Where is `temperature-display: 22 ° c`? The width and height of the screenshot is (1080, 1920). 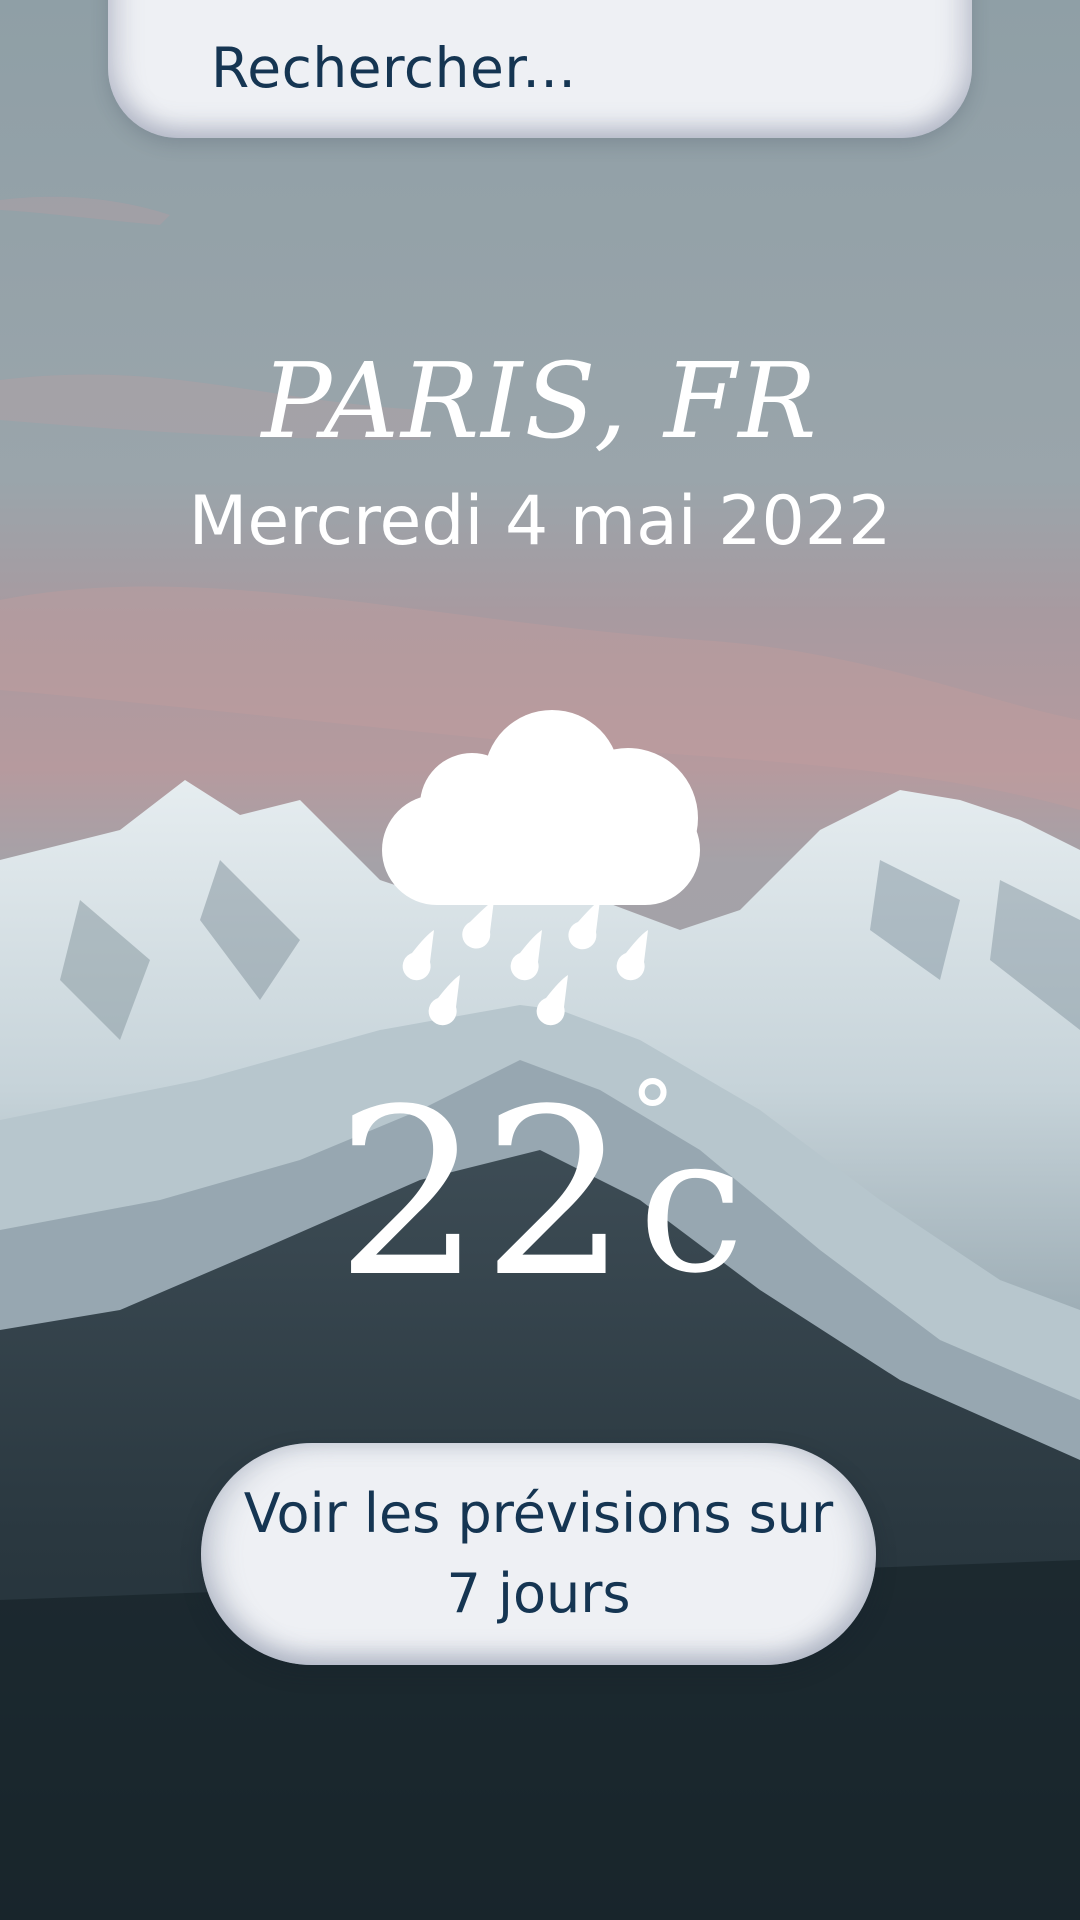
temperature-display: 22 ° c is located at coordinates (540, 1194).